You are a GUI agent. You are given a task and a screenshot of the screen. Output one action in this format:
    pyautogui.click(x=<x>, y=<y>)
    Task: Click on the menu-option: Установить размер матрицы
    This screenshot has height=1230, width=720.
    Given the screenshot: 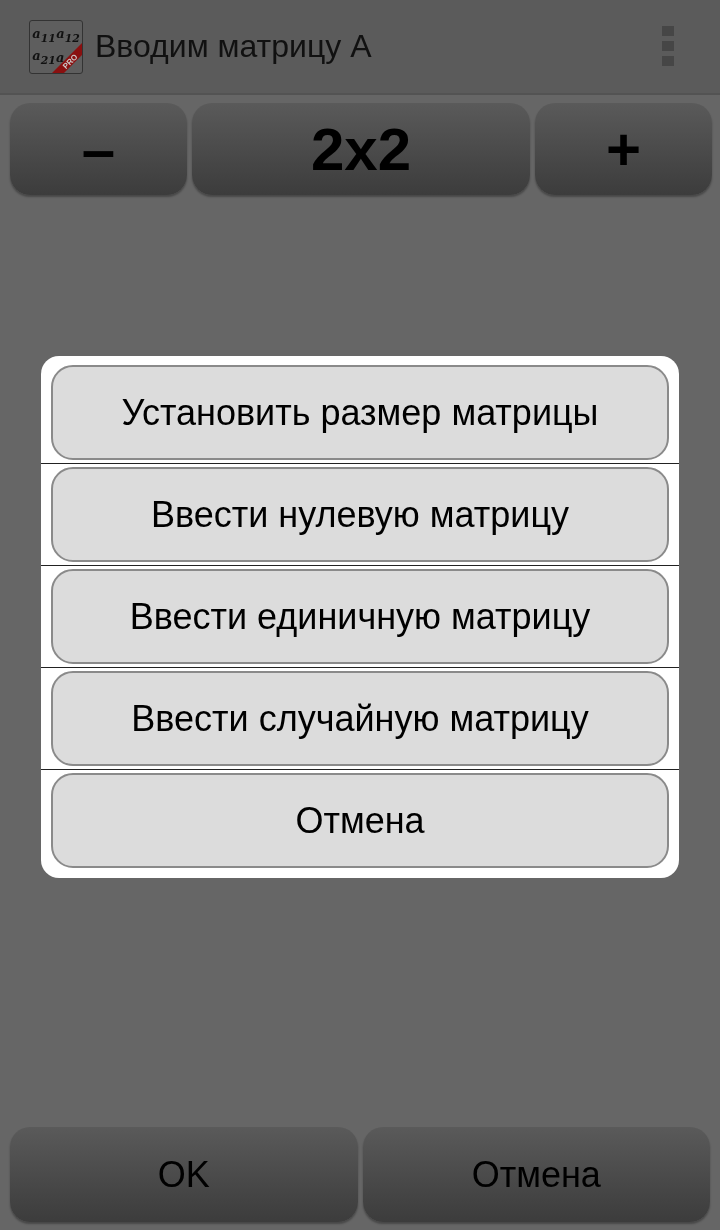 What is the action you would take?
    pyautogui.click(x=360, y=412)
    